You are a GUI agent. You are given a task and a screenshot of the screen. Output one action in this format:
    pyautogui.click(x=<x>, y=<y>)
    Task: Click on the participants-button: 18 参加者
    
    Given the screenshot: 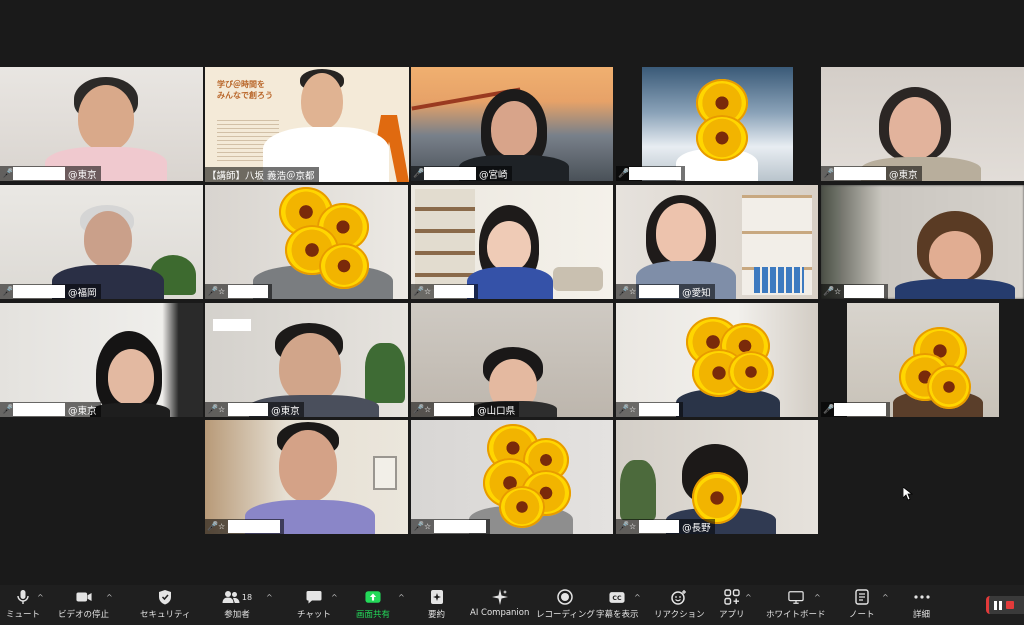 What is the action you would take?
    pyautogui.click(x=237, y=604)
    